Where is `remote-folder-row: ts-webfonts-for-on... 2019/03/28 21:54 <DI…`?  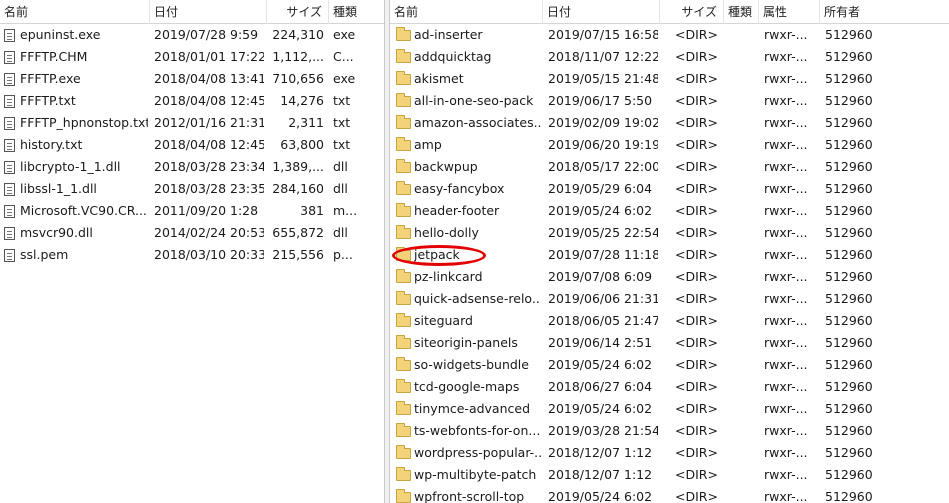
remote-folder-row: ts-webfonts-for-on... 2019/03/28 21:54 <DI… is located at coordinates (669, 431).